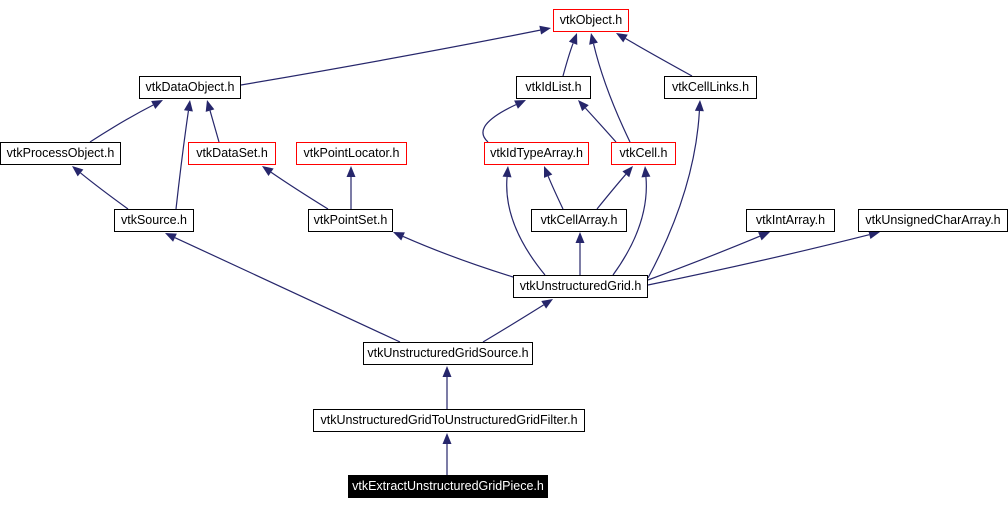  I want to click on graph-node-vtkIdList: vtkIdList.h, so click(553, 87).